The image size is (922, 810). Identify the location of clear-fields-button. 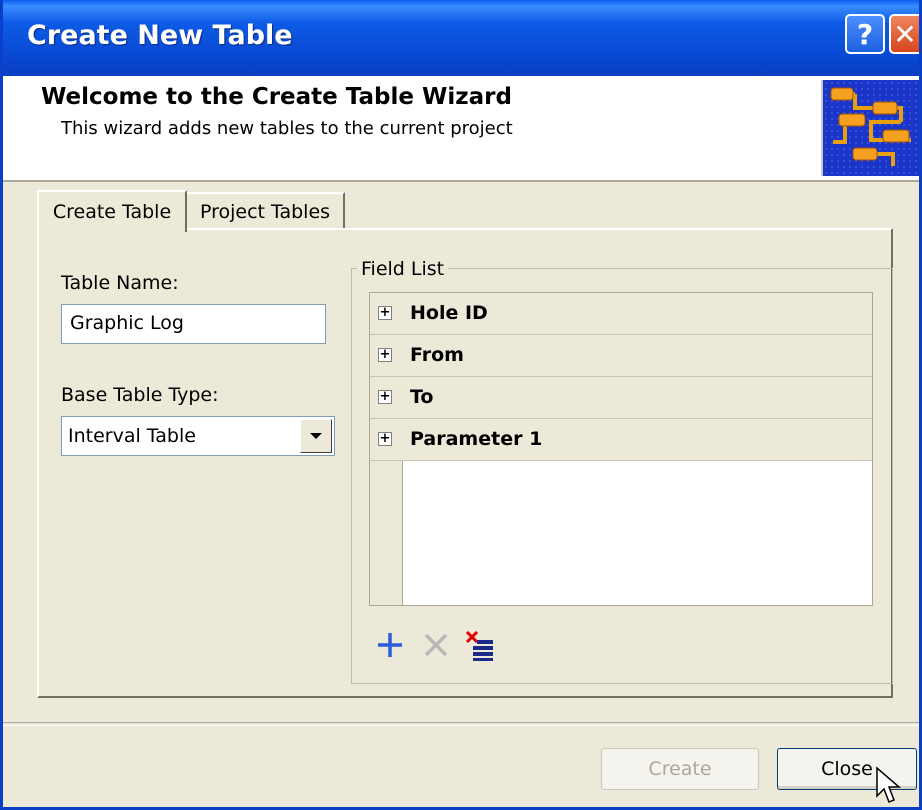
(480, 645).